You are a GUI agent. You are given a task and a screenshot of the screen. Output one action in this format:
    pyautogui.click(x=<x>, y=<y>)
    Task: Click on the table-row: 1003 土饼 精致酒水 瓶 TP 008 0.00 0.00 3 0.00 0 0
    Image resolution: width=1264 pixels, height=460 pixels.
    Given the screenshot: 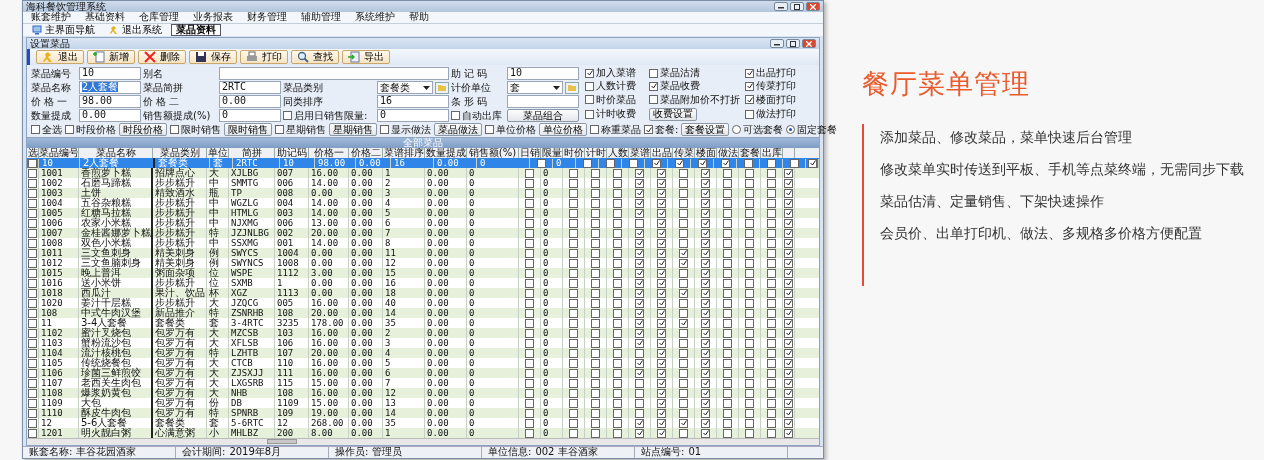 What is the action you would take?
    pyautogui.click(x=423, y=193)
    